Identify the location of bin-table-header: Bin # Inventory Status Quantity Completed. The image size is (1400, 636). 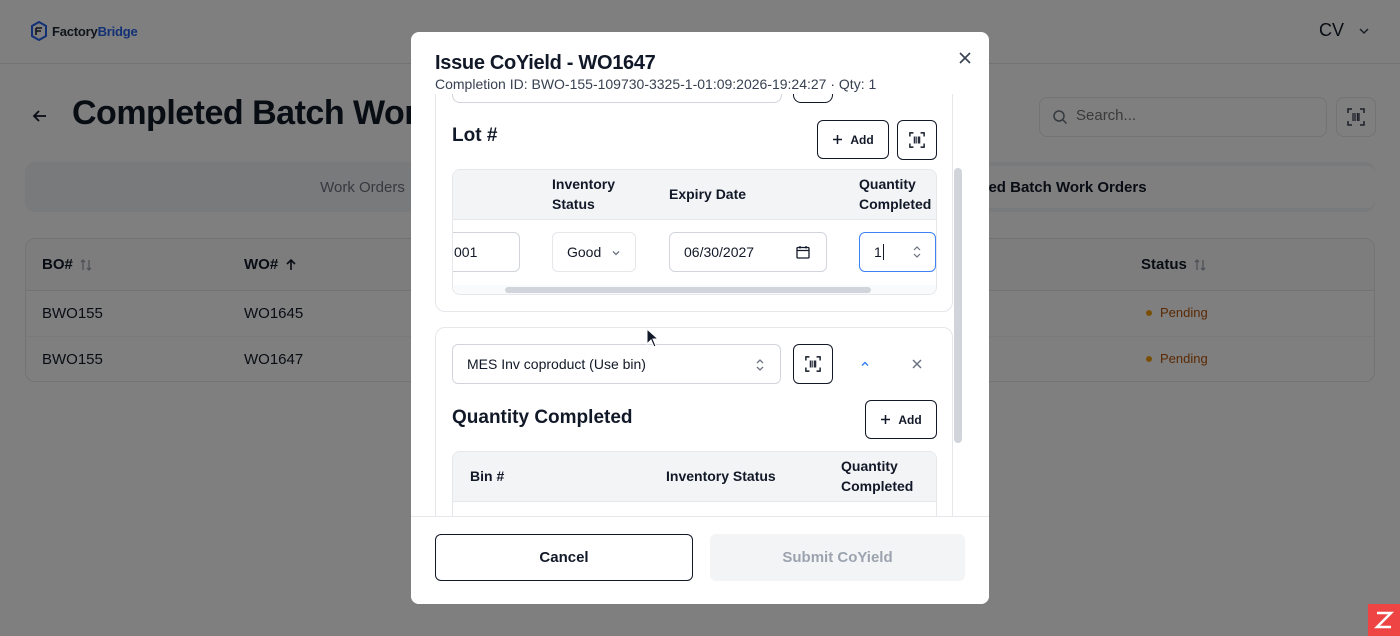
(694, 477).